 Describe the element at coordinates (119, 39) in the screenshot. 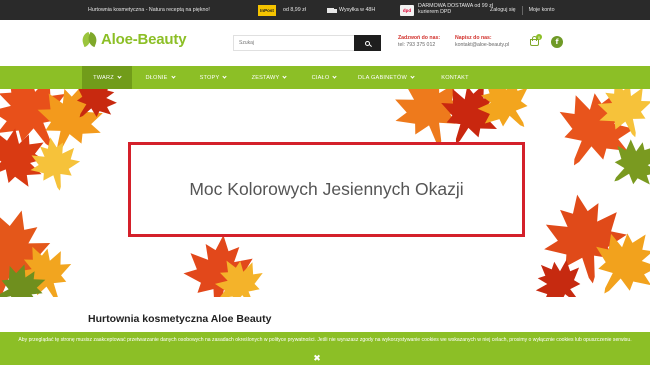

I see `logo-text-part1: Aloe-` at that location.